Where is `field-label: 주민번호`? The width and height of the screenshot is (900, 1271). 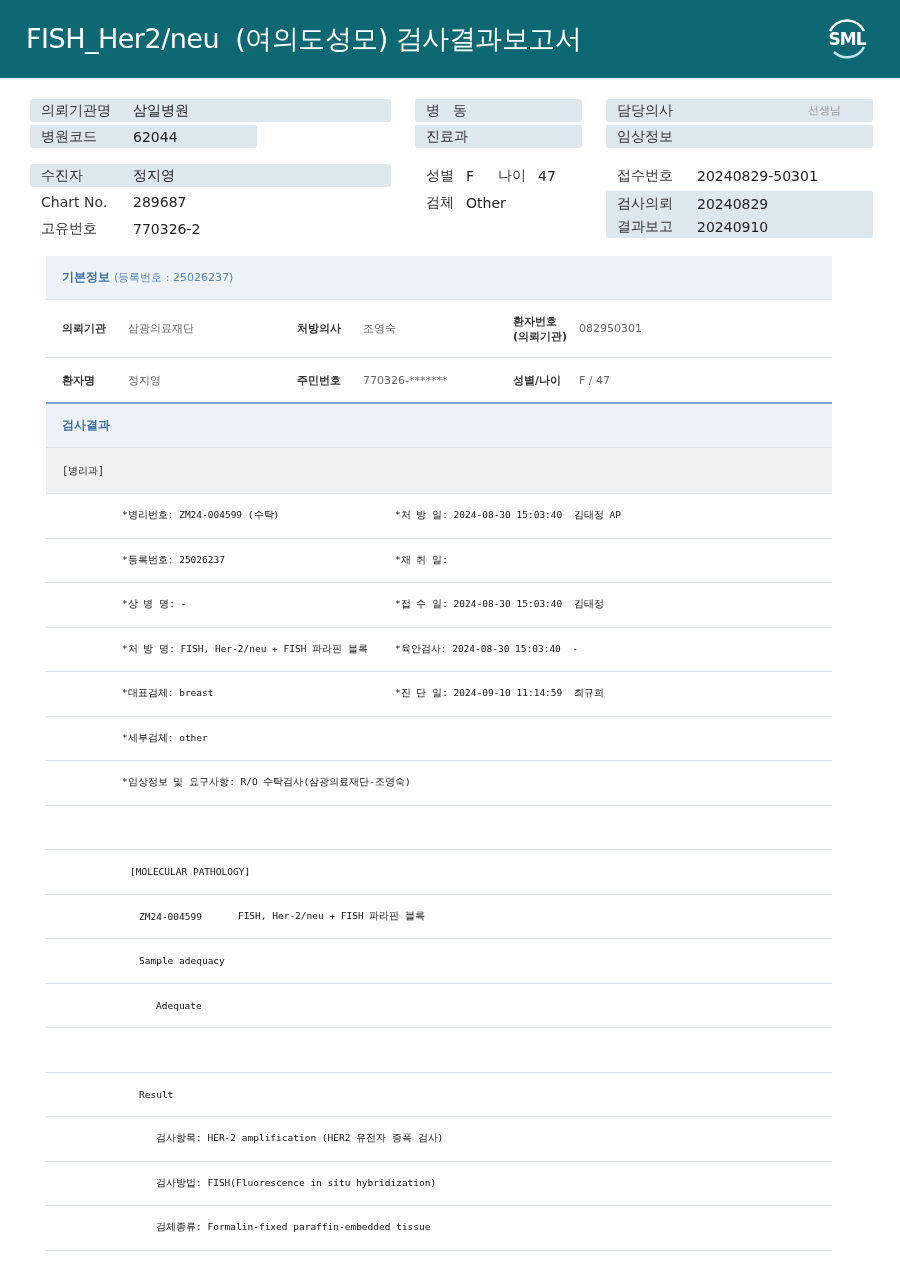
field-label: 주민번호 is located at coordinates (319, 380).